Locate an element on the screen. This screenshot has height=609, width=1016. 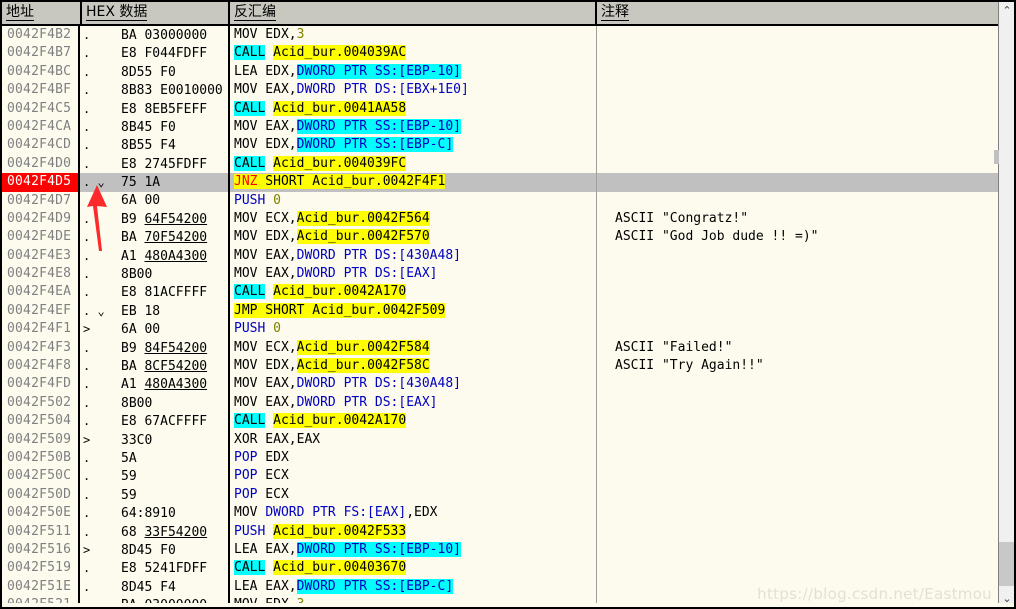
column-header-hex: HEX 数据 is located at coordinates (156, 13).